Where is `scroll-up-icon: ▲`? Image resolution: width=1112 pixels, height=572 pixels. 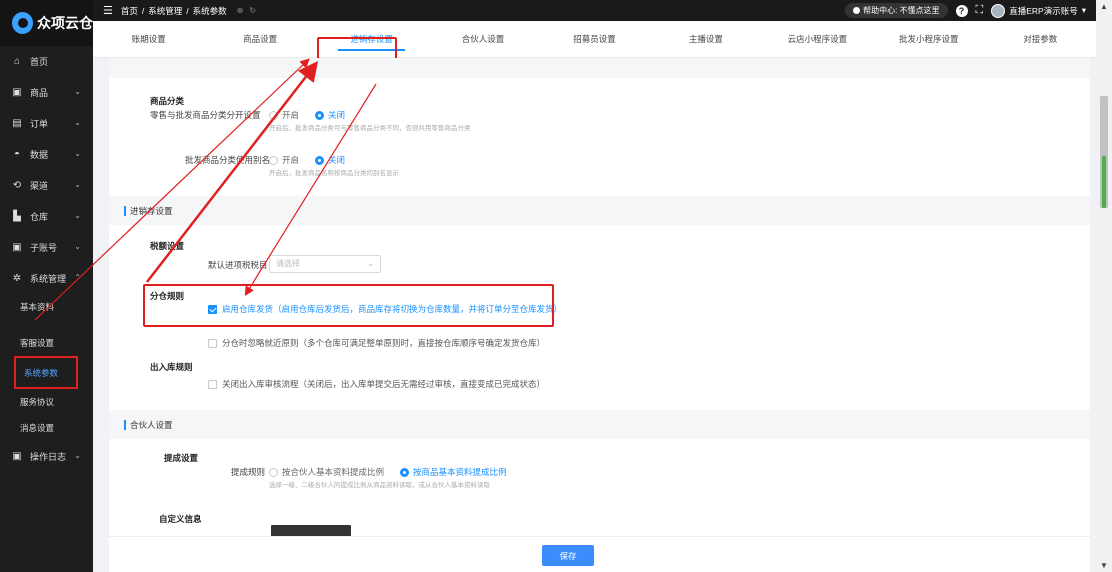 scroll-up-icon: ▲ is located at coordinates (1104, 6).